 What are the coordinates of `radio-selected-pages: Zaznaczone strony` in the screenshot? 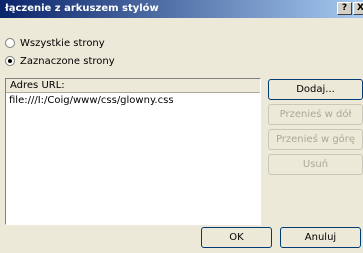 It's located at (60, 61).